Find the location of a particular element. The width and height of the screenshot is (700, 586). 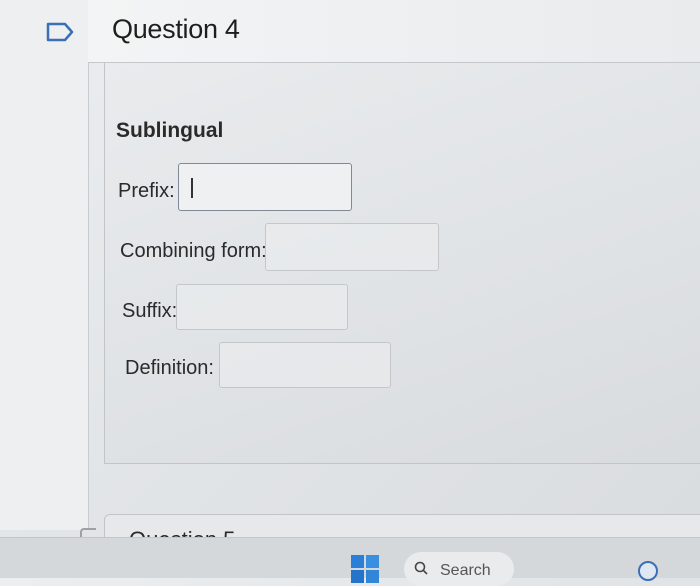

term-heading: Sublingual is located at coordinates (170, 130).